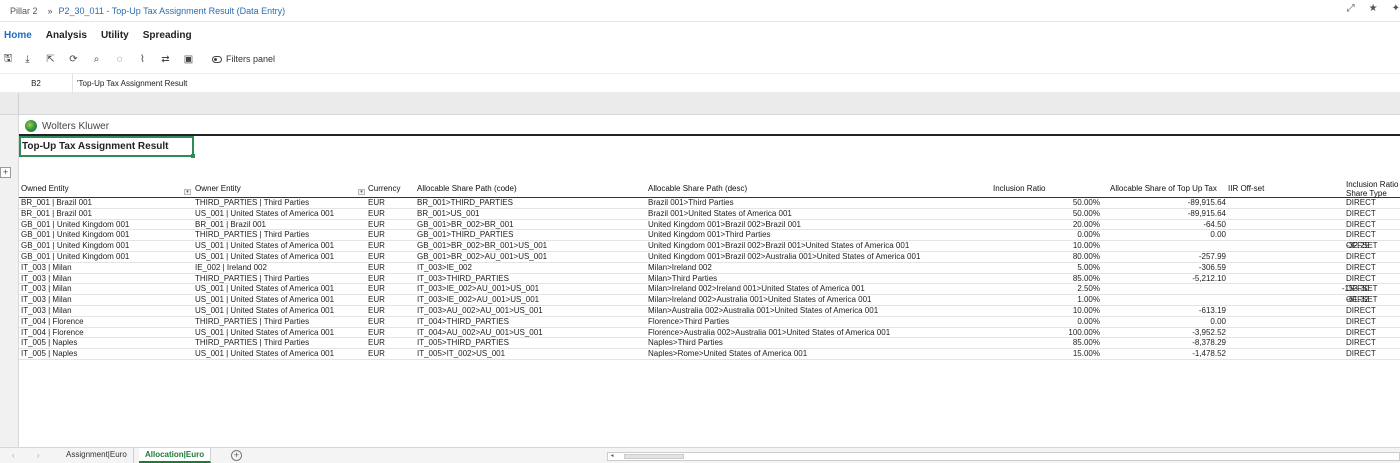 The width and height of the screenshot is (1400, 463). I want to click on allocable-share-cell: -613.19, so click(1212, 311).